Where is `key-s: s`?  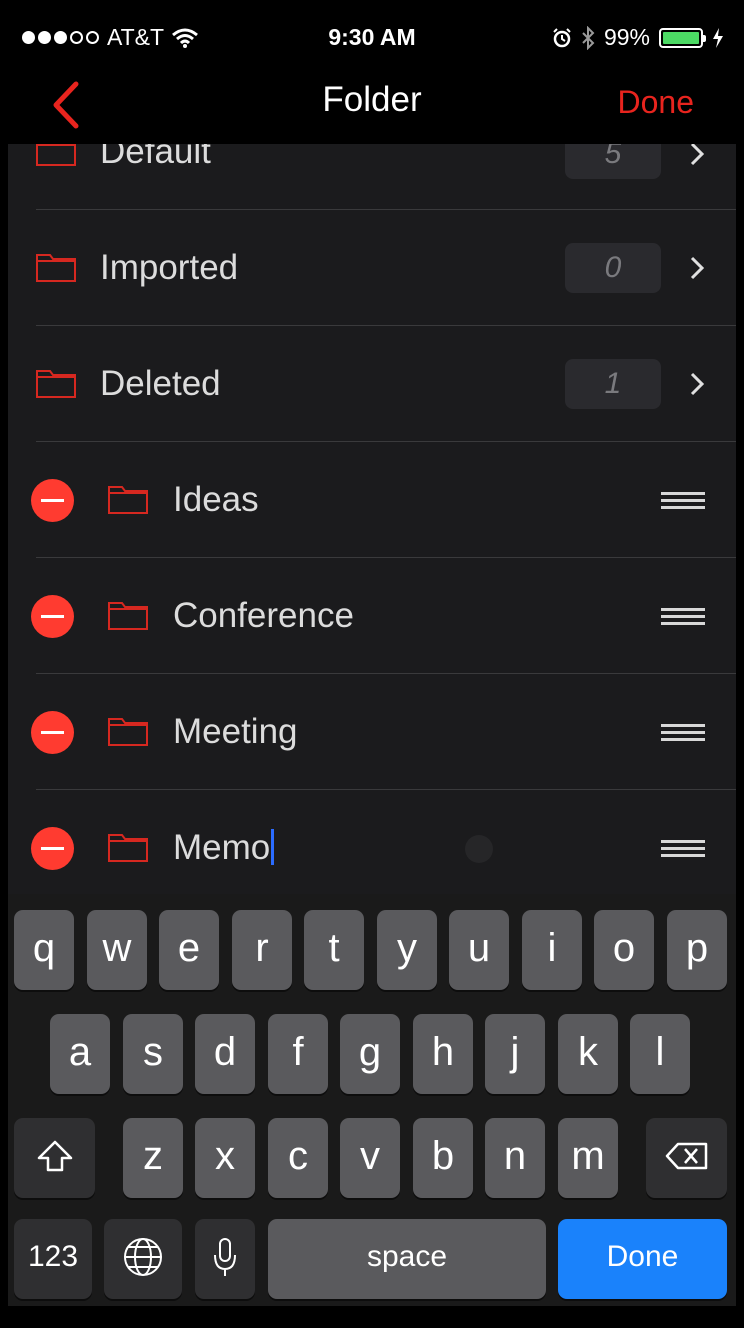
key-s: s is located at coordinates (153, 1054).